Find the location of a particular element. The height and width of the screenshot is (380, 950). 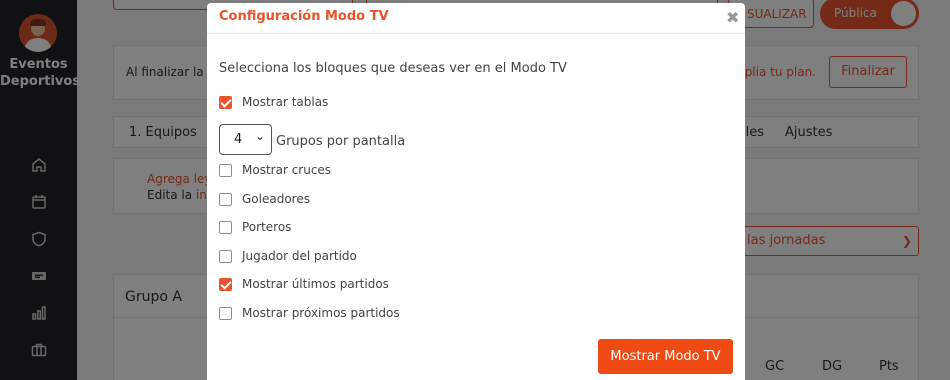

modal-title: Configuración Modo TV is located at coordinates (304, 16).